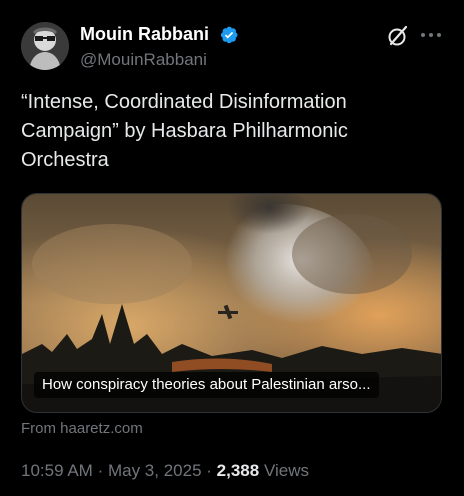 Image resolution: width=464 pixels, height=496 pixels. Describe the element at coordinates (155, 470) in the screenshot. I see `tweet-date: May 3, 2025` at that location.